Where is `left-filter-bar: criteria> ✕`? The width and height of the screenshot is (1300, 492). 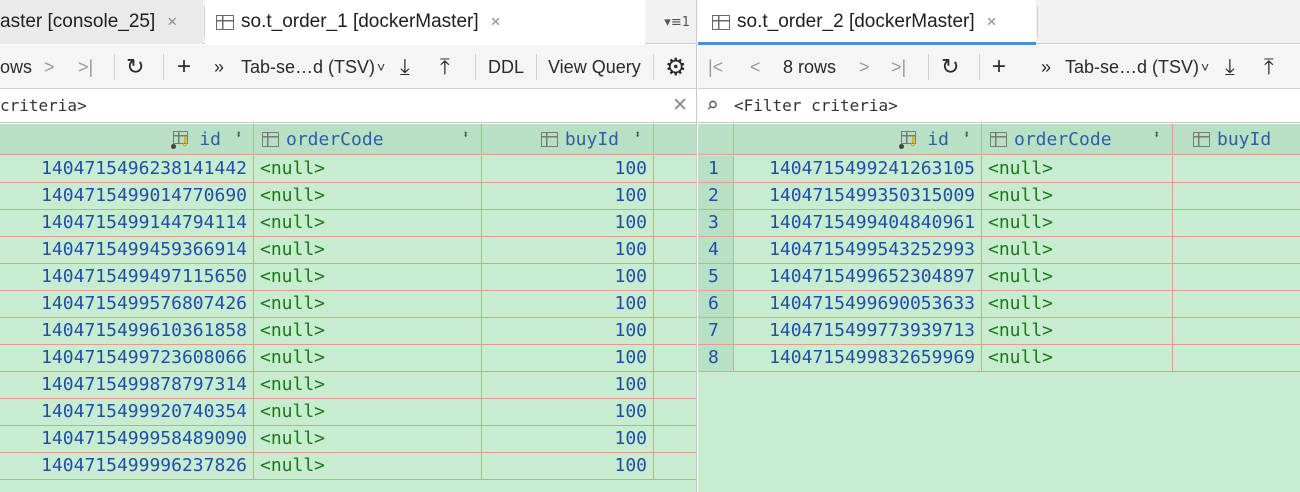
left-filter-bar: criteria> ✕ is located at coordinates (348, 106).